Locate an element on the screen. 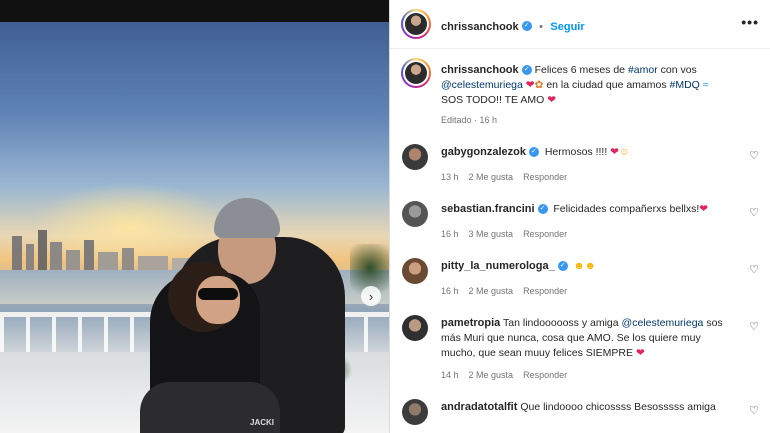  comment-text: gabygonzalezok ✓ Hermosos !!!! ❤☺ is located at coordinates (535, 152).